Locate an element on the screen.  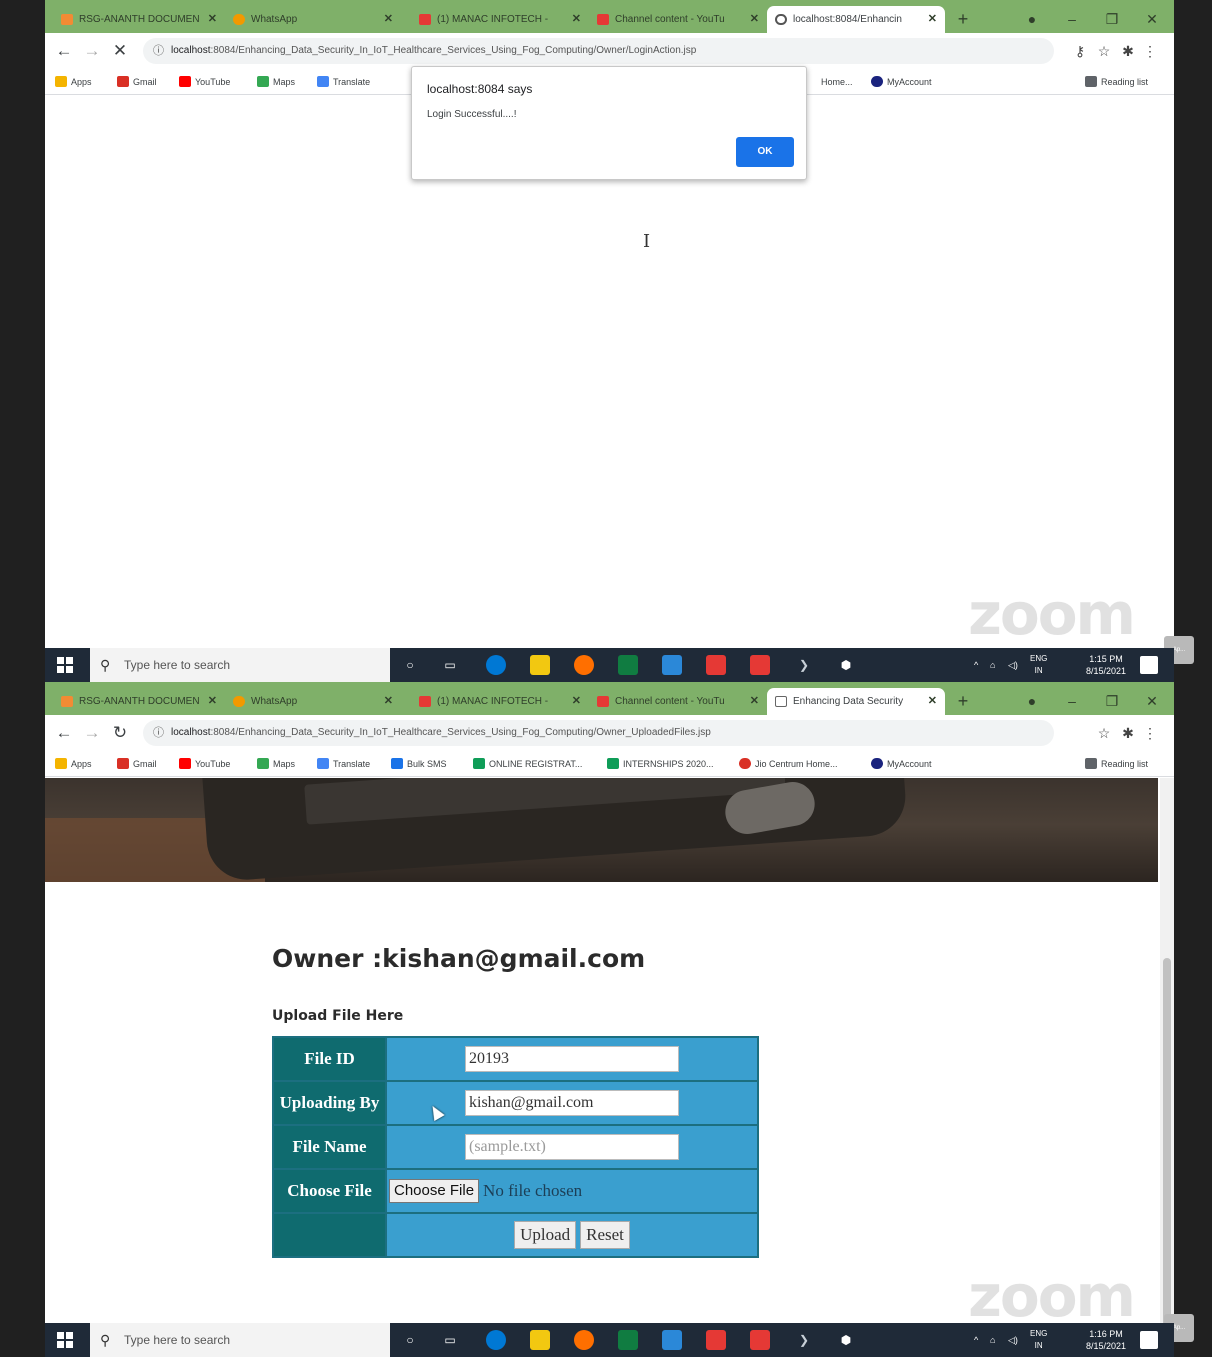
bookmark-bulk-sms: Bulk SMS is located at coordinates (419, 764).